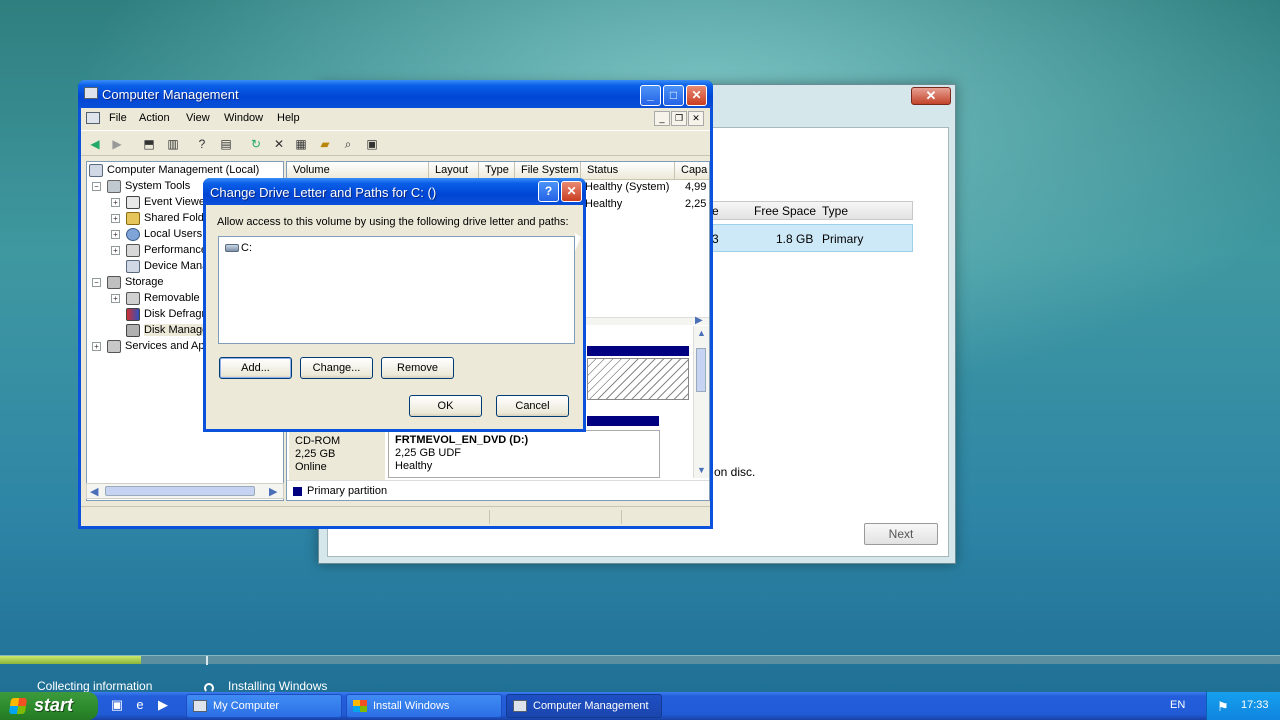 The image size is (1280, 720). What do you see at coordinates (638, 379) in the screenshot?
I see `disk0-partition-block` at bounding box center [638, 379].